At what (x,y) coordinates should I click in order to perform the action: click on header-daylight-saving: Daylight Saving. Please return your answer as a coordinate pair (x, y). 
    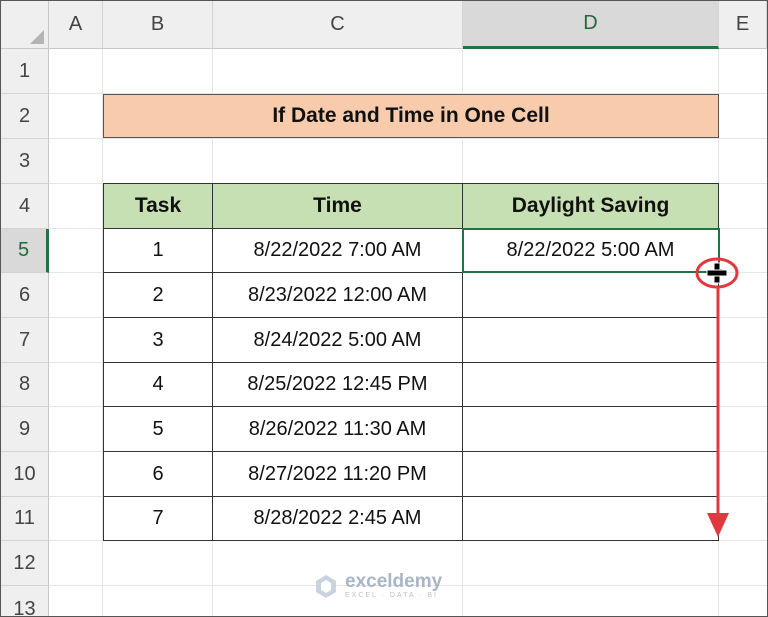
    Looking at the image, I should click on (591, 206).